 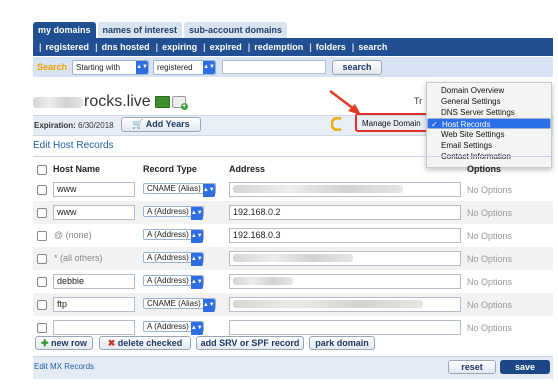 What do you see at coordinates (345, 212) in the screenshot?
I see `address-input: 192.168.0.2` at bounding box center [345, 212].